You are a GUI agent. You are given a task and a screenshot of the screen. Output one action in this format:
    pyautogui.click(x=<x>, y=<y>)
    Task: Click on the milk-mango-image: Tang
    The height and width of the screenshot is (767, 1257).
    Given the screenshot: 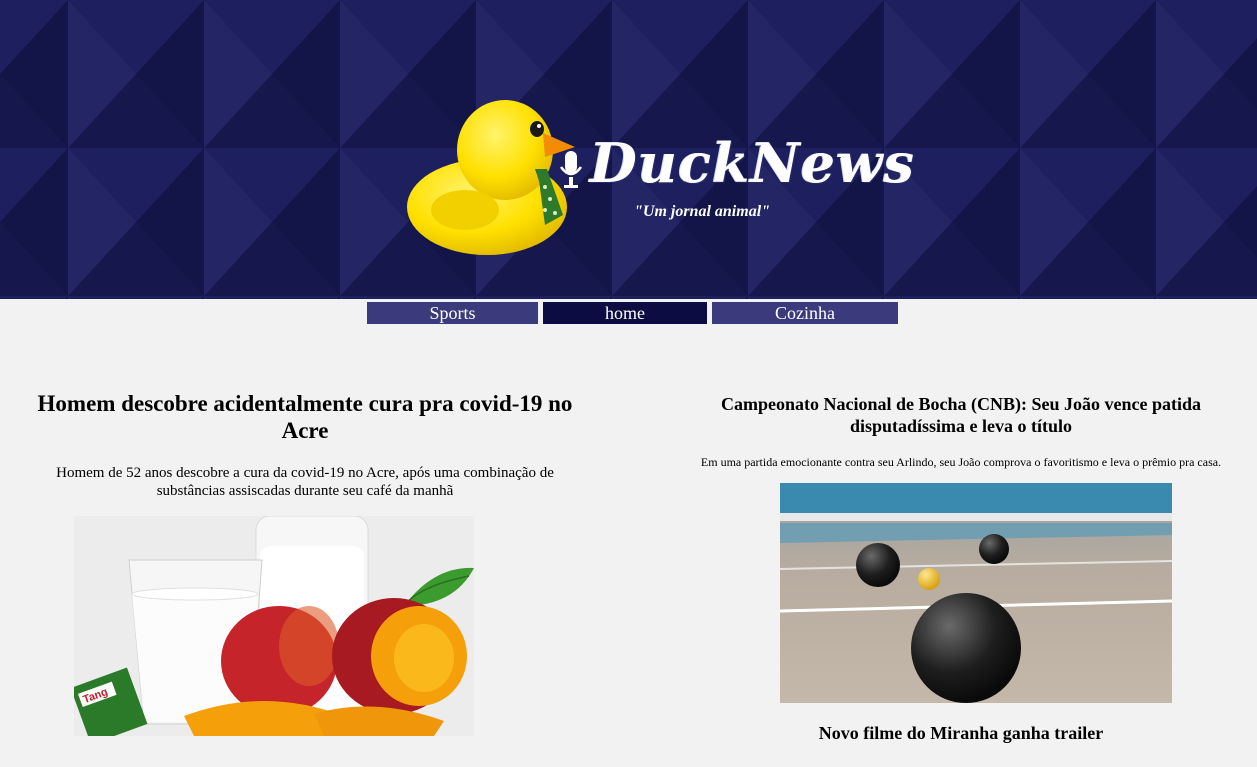 What is the action you would take?
    pyautogui.click(x=272, y=630)
    